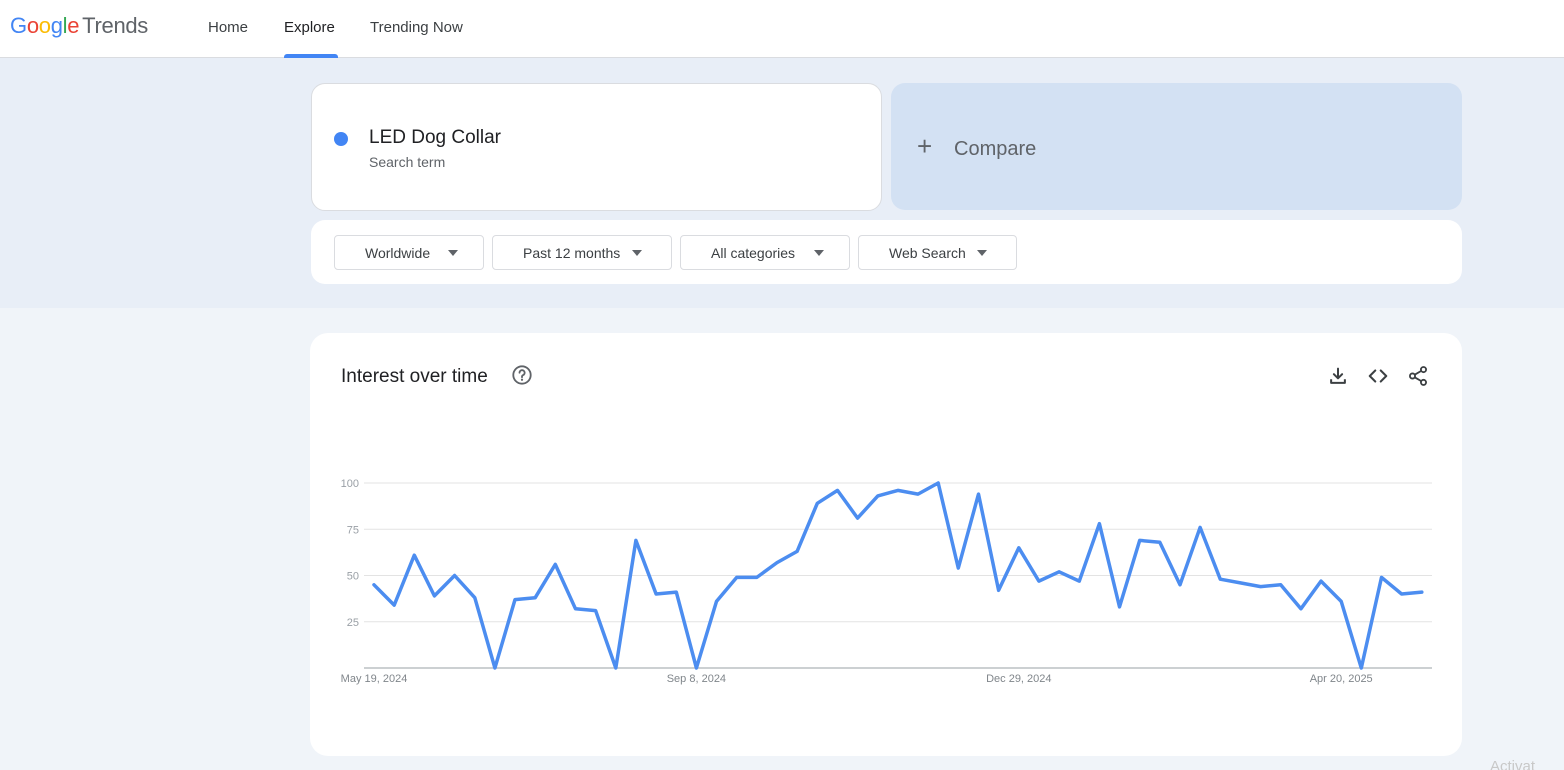  I want to click on y-tick-label: 75, so click(353, 530).